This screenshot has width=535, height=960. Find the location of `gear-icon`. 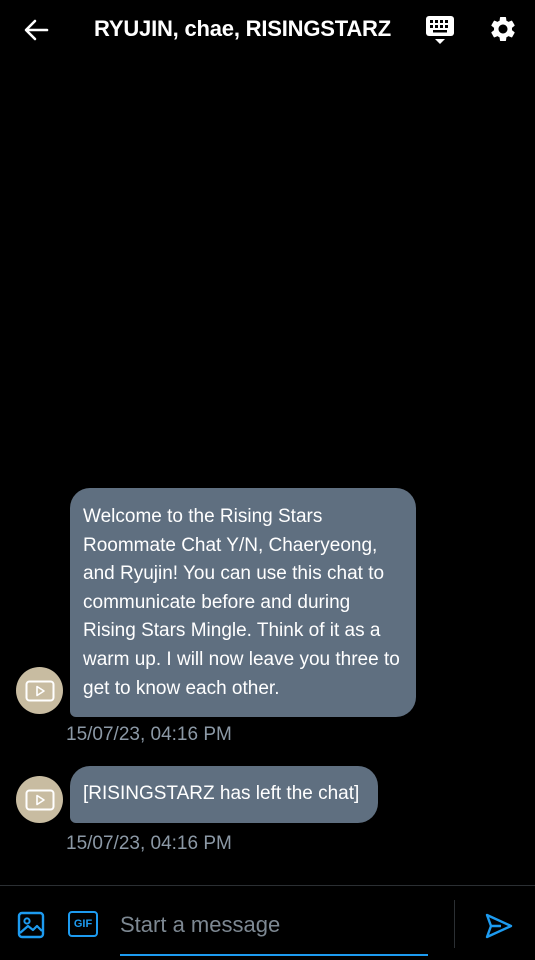

gear-icon is located at coordinates (503, 28).